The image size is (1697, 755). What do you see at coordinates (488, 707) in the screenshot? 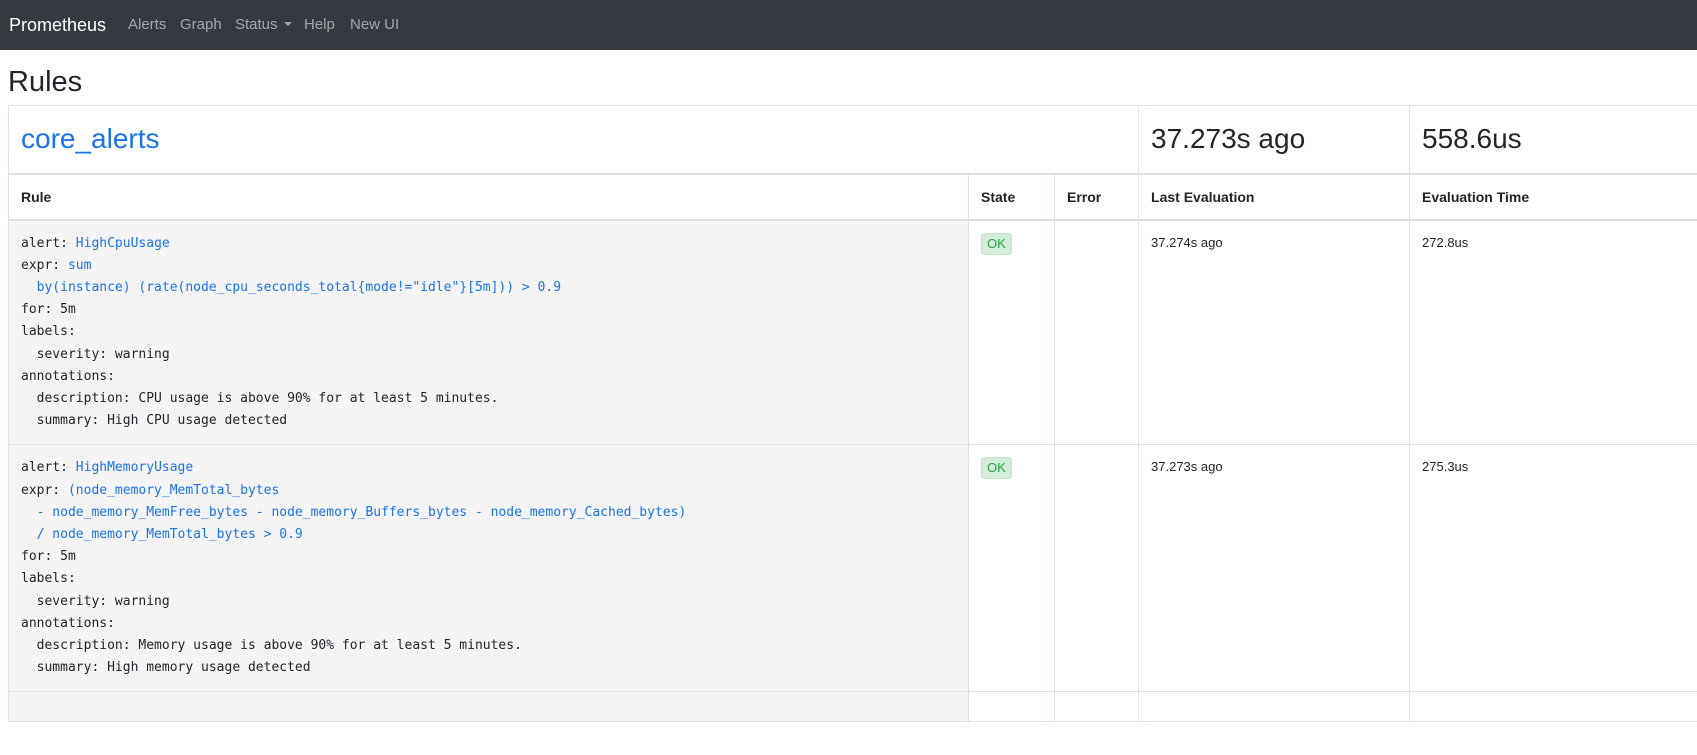
I see `rule-definition-cell` at bounding box center [488, 707].